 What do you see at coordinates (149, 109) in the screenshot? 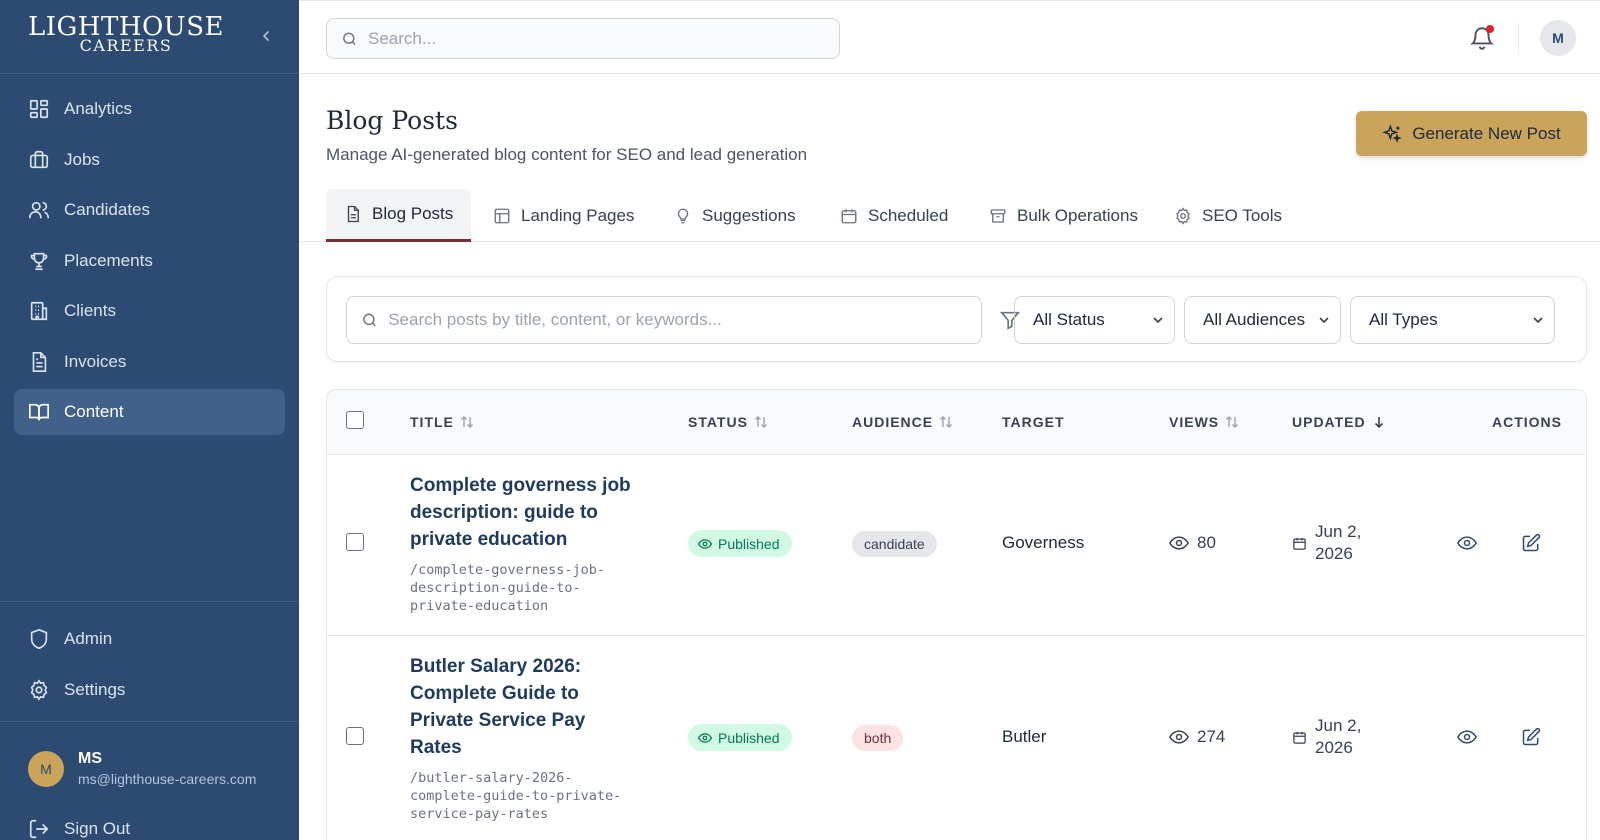
I see `sidebar-item-analytics: Analytics` at bounding box center [149, 109].